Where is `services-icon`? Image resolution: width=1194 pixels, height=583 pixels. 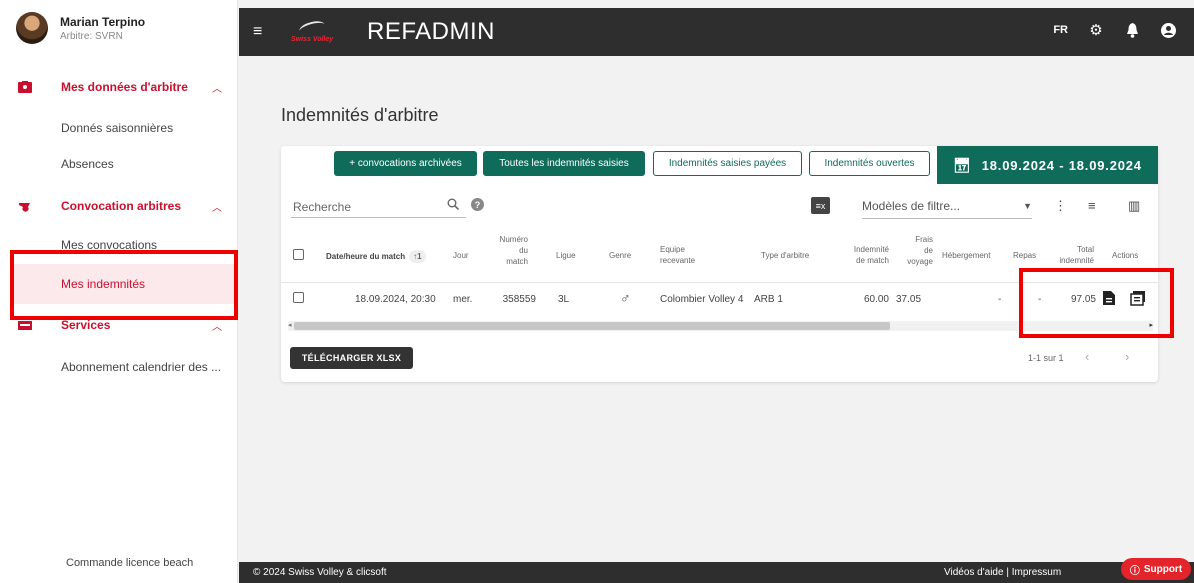 services-icon is located at coordinates (25, 325).